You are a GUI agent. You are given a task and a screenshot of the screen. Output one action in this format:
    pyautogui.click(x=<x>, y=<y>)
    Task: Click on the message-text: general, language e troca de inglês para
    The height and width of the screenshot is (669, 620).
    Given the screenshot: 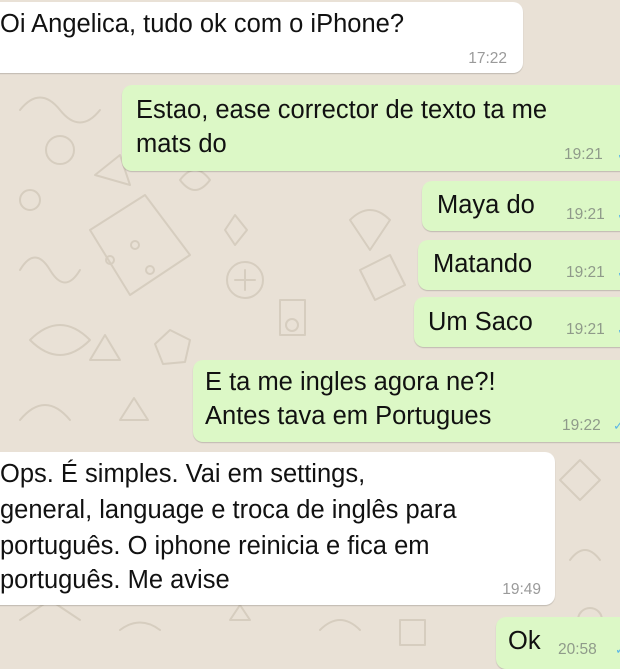 What is the action you would take?
    pyautogui.click(x=228, y=510)
    